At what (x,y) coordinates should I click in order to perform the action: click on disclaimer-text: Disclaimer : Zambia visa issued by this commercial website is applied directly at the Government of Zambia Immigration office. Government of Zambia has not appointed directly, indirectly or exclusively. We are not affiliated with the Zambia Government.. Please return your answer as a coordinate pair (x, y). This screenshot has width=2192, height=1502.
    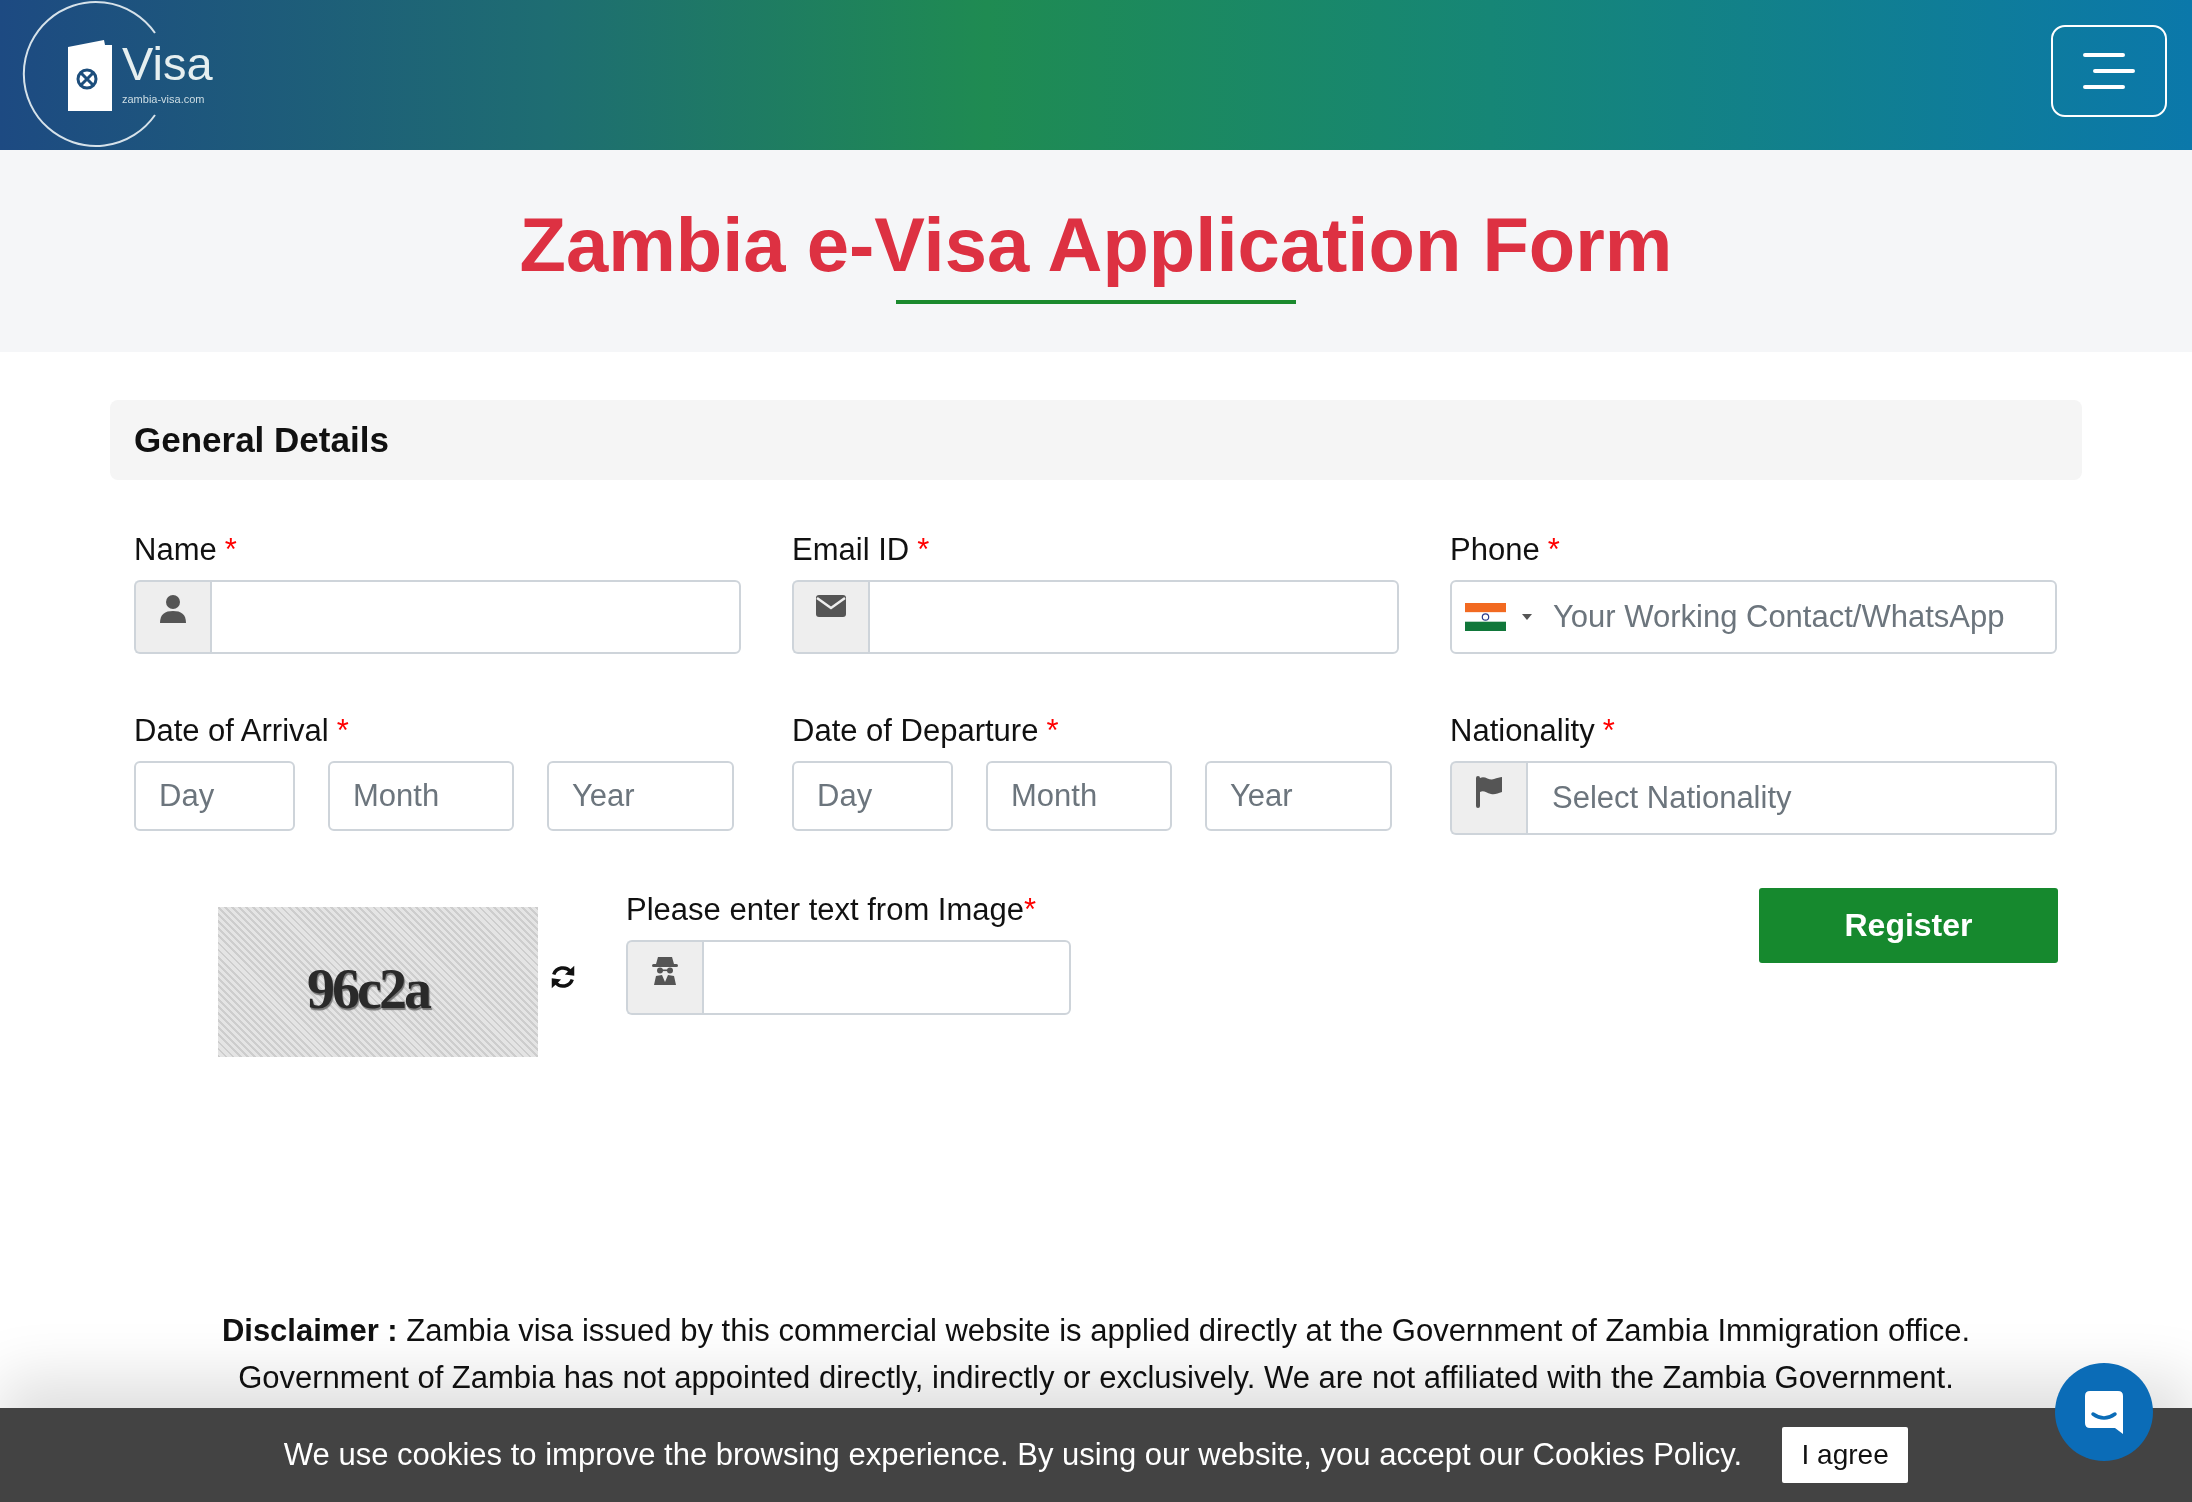
    Looking at the image, I should click on (1096, 1354).